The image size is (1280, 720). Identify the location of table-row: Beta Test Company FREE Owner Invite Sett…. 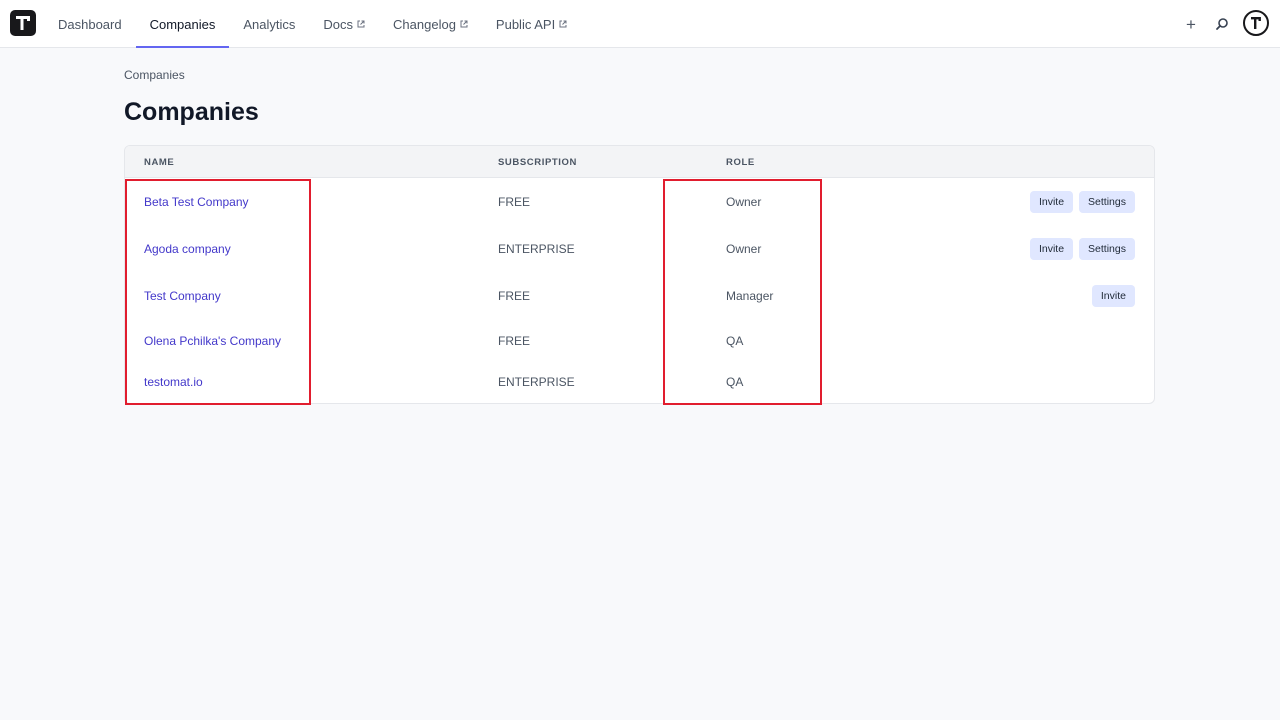
(639, 202).